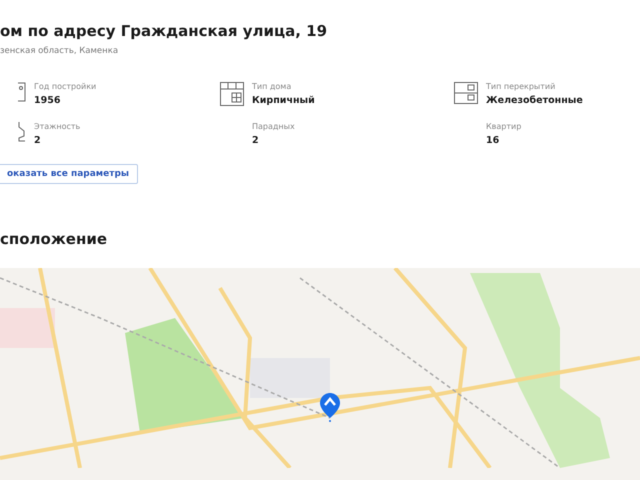  Describe the element at coordinates (493, 140) in the screenshot. I see `param-value: 16` at that location.